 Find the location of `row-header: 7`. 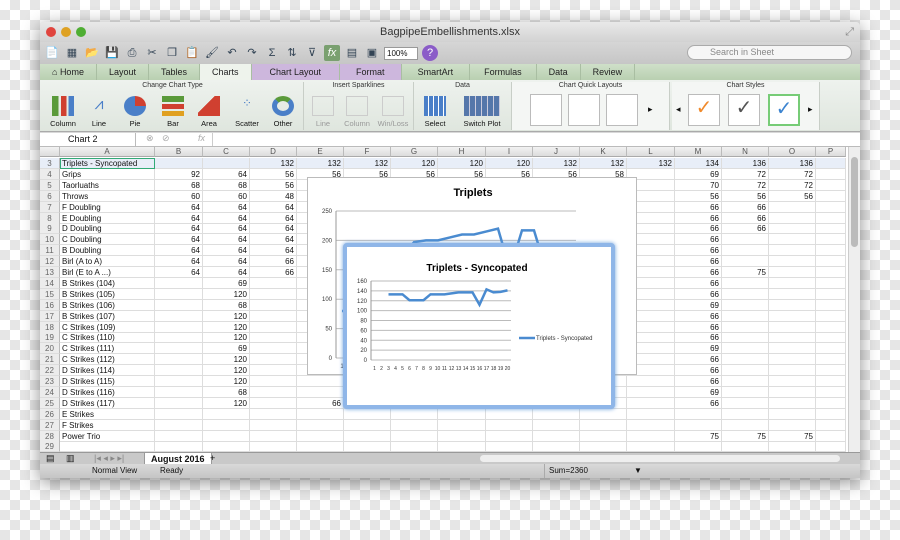

row-header: 7 is located at coordinates (50, 207).